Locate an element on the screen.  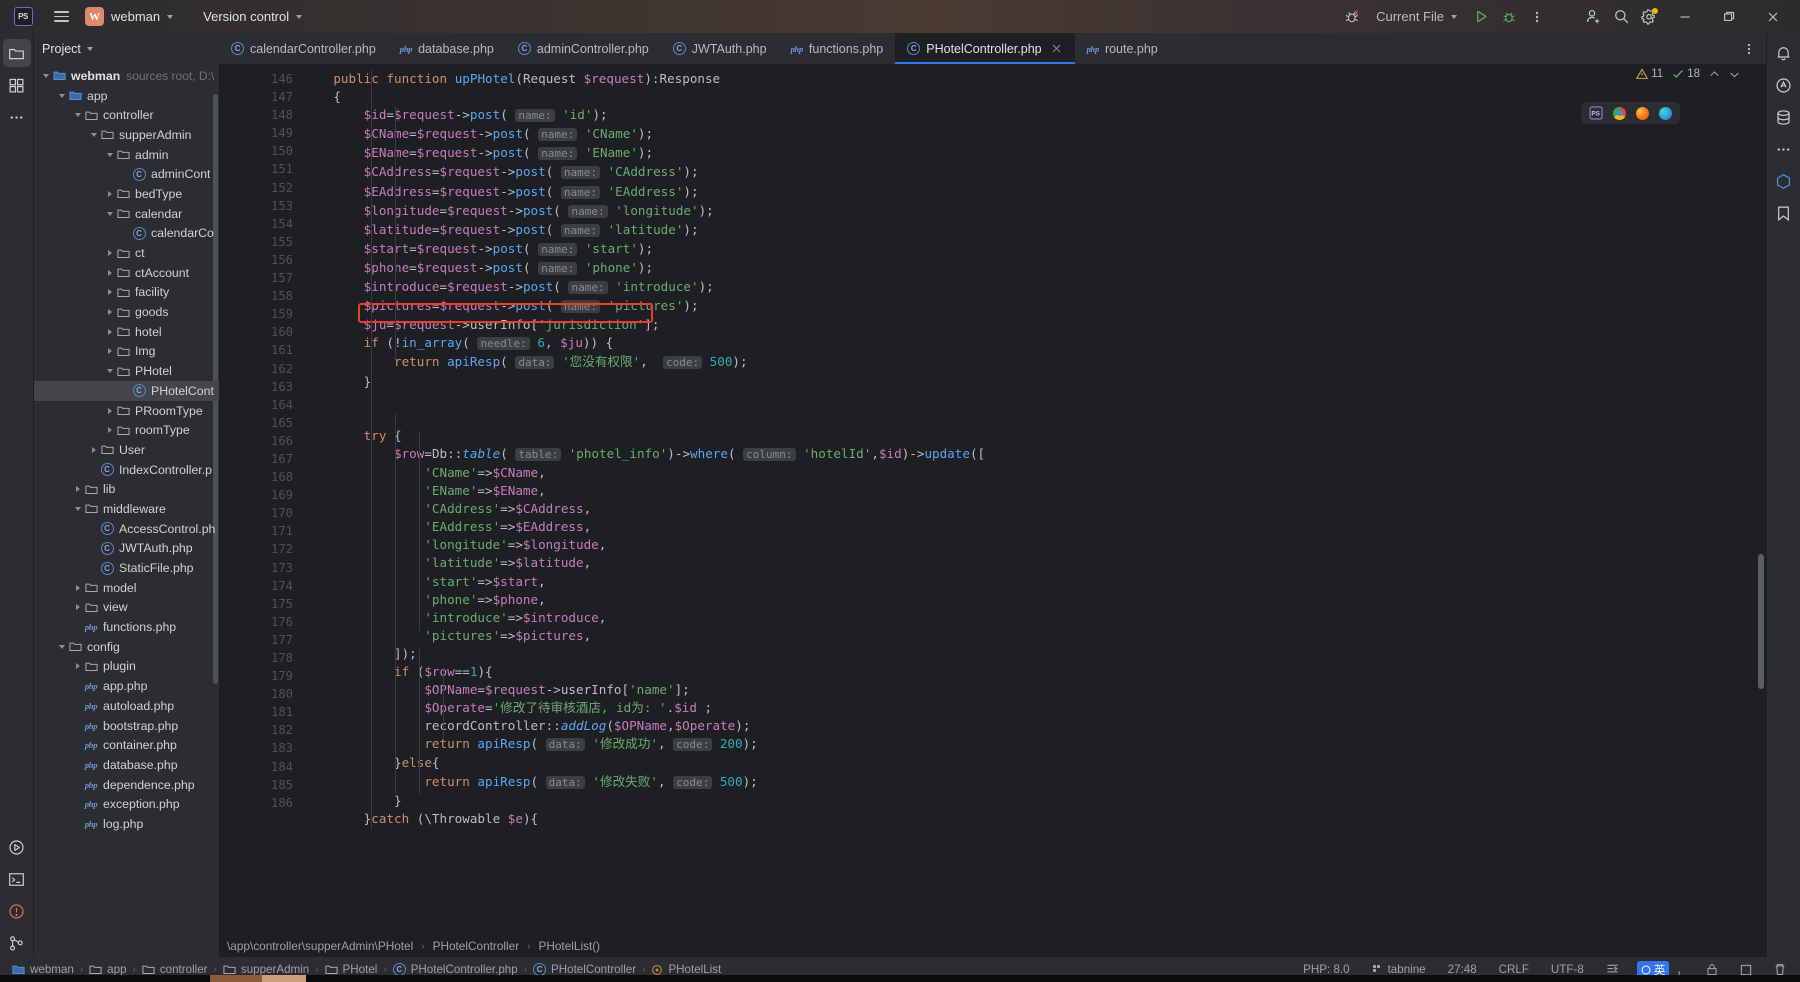
problems-tool-icon is located at coordinates (17, 911).